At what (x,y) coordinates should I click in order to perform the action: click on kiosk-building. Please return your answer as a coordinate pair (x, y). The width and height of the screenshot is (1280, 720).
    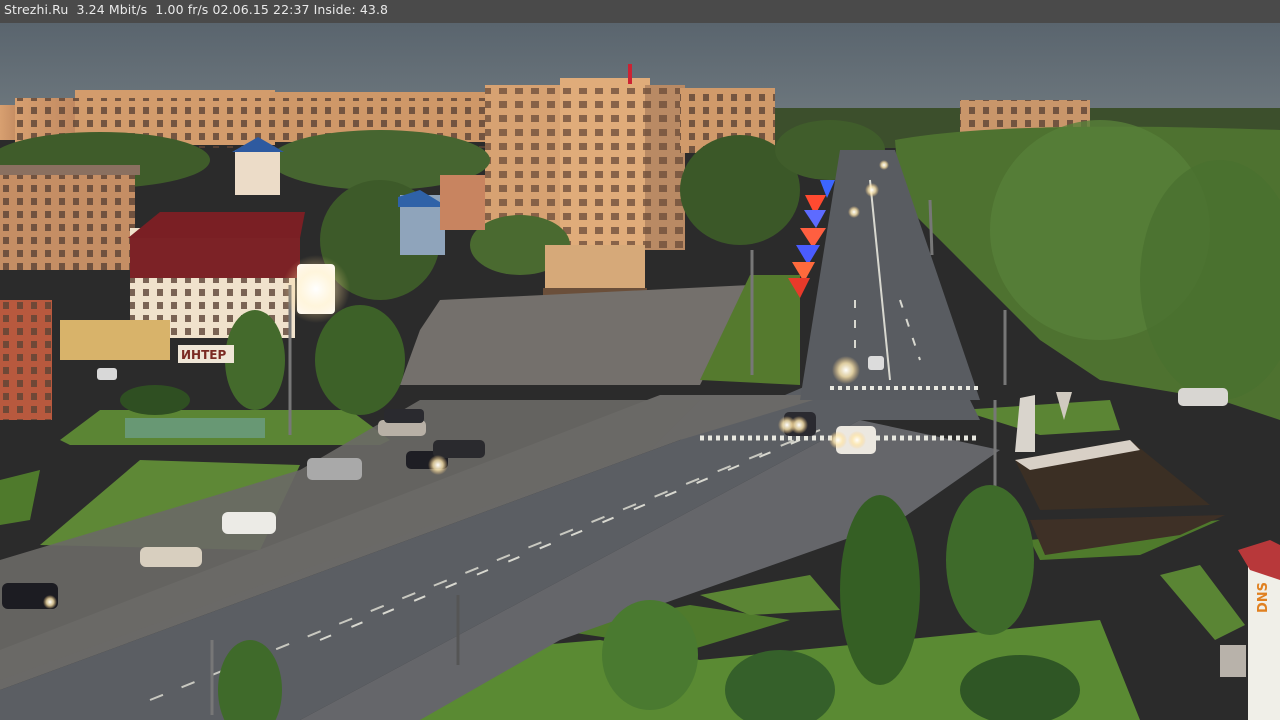
    Looking at the image, I should click on (595, 270).